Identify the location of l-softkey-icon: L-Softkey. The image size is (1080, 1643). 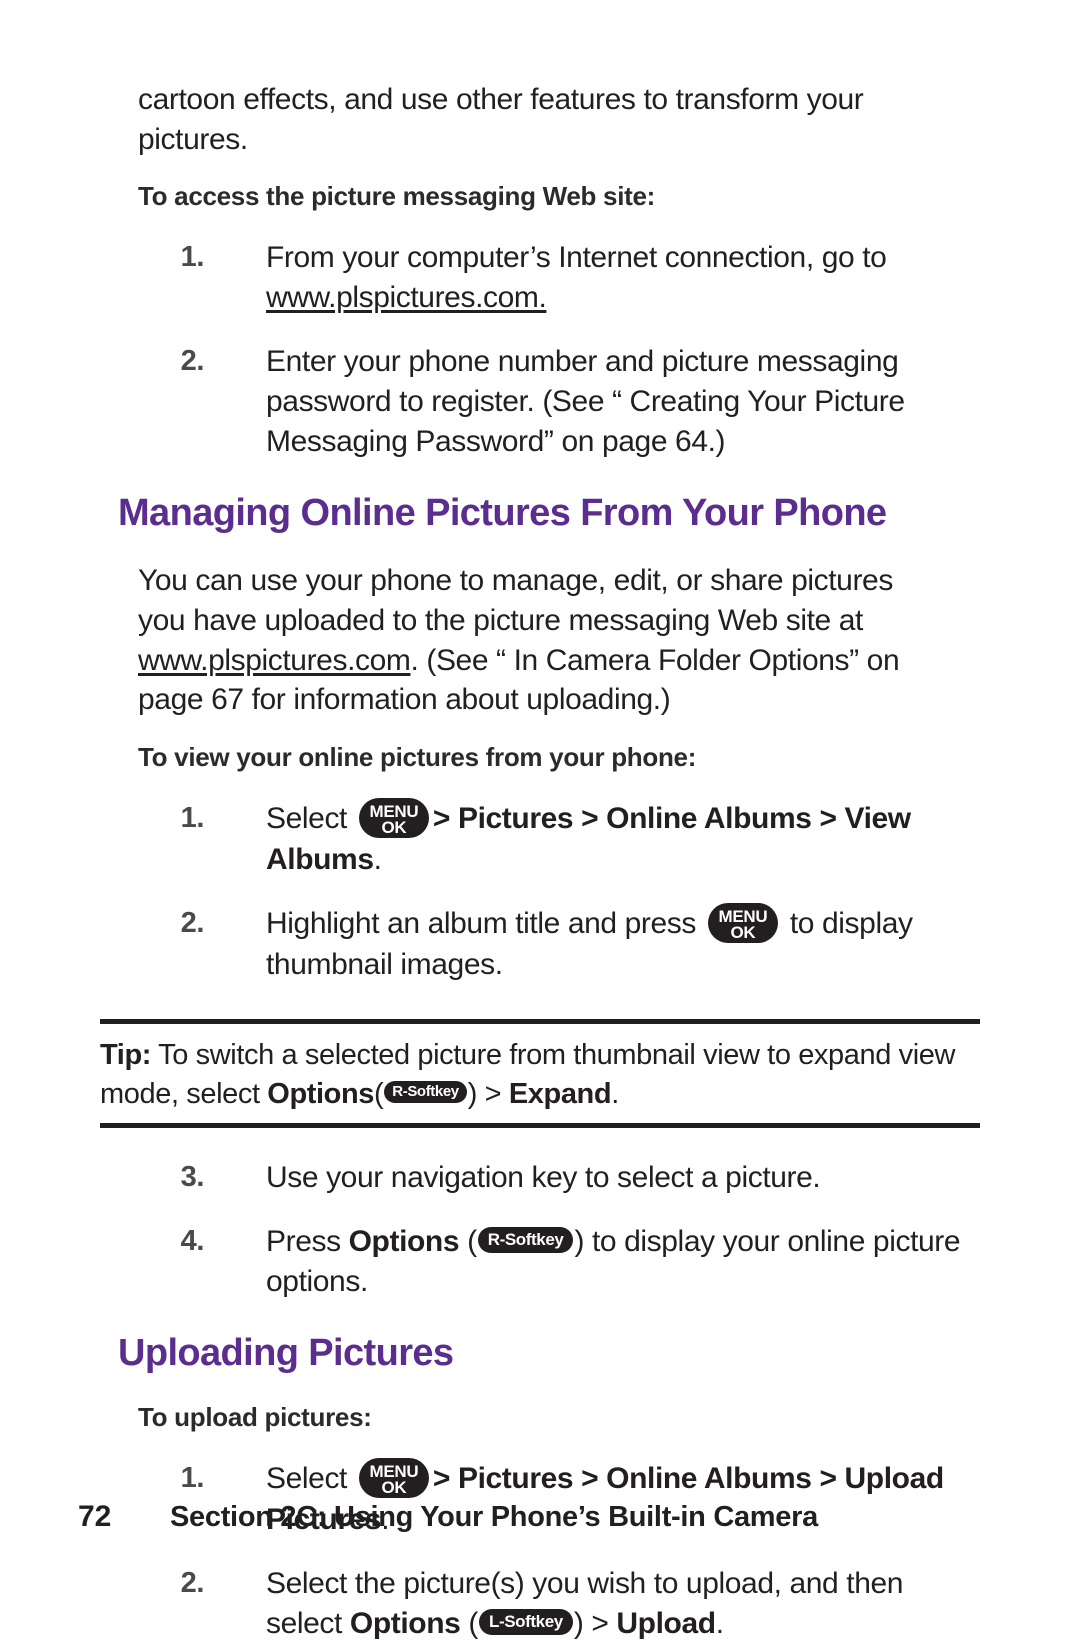
(525, 1621).